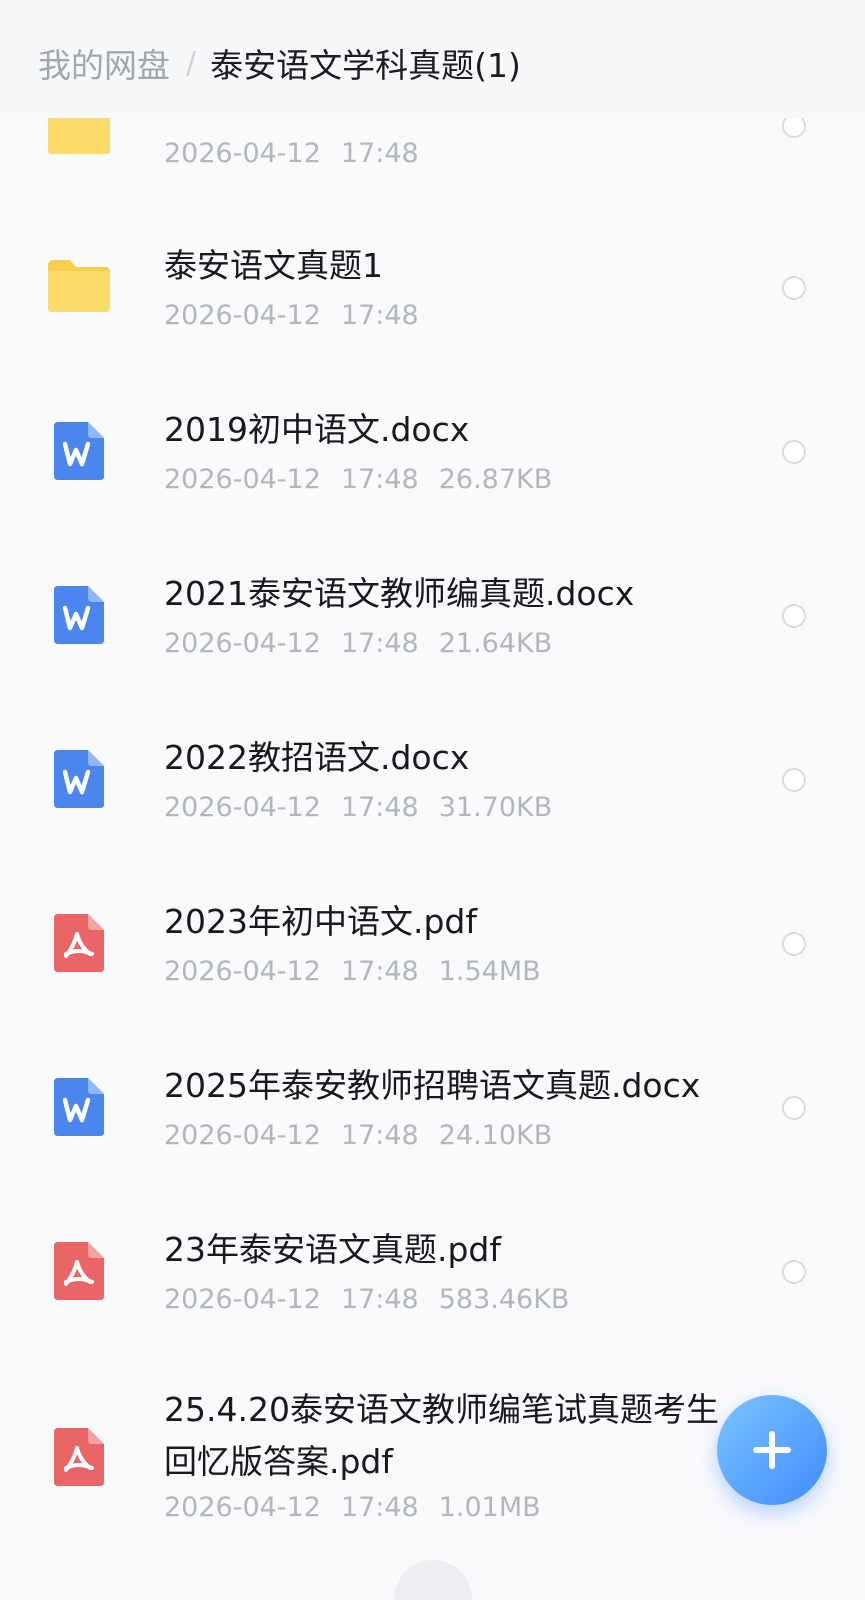 The width and height of the screenshot is (865, 1600). Describe the element at coordinates (358, 1135) in the screenshot. I see `file-meta: 2026-04-12 17:48 24.10KB` at that location.